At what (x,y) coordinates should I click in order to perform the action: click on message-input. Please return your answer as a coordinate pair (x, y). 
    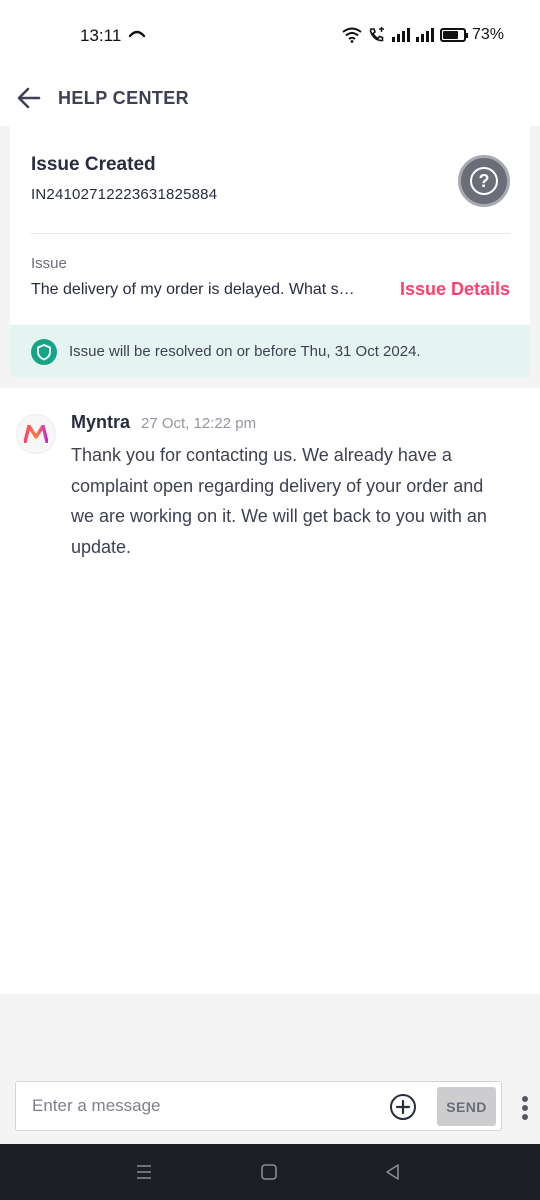
    Looking at the image, I should click on (202, 1106).